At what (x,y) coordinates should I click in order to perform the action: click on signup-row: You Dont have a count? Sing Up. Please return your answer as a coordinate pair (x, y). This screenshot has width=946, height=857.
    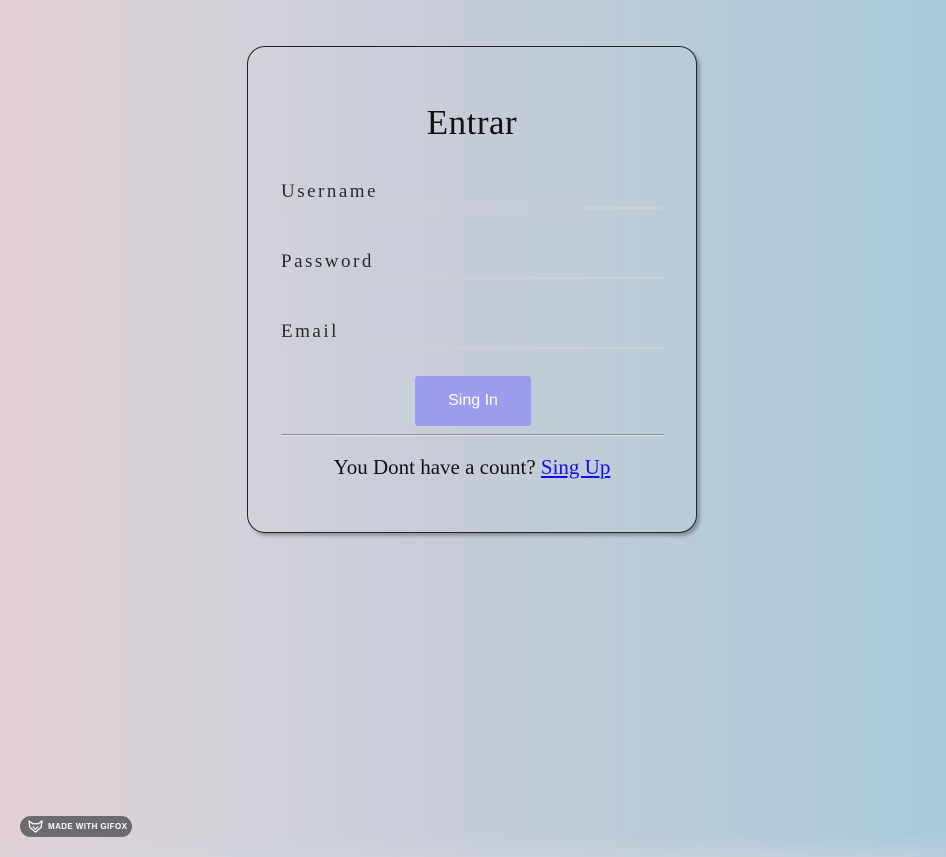
    Looking at the image, I should click on (472, 467).